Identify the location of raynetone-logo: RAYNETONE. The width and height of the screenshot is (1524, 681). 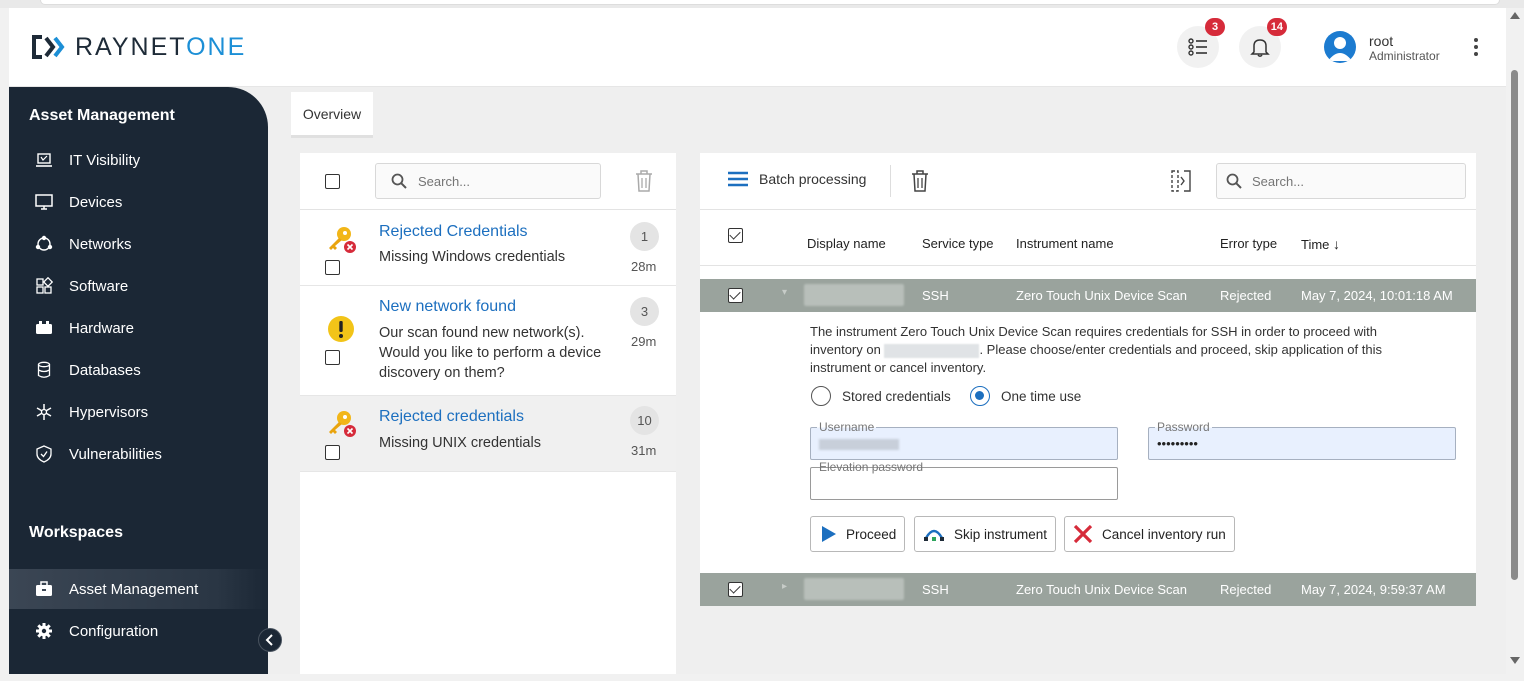
(137, 47).